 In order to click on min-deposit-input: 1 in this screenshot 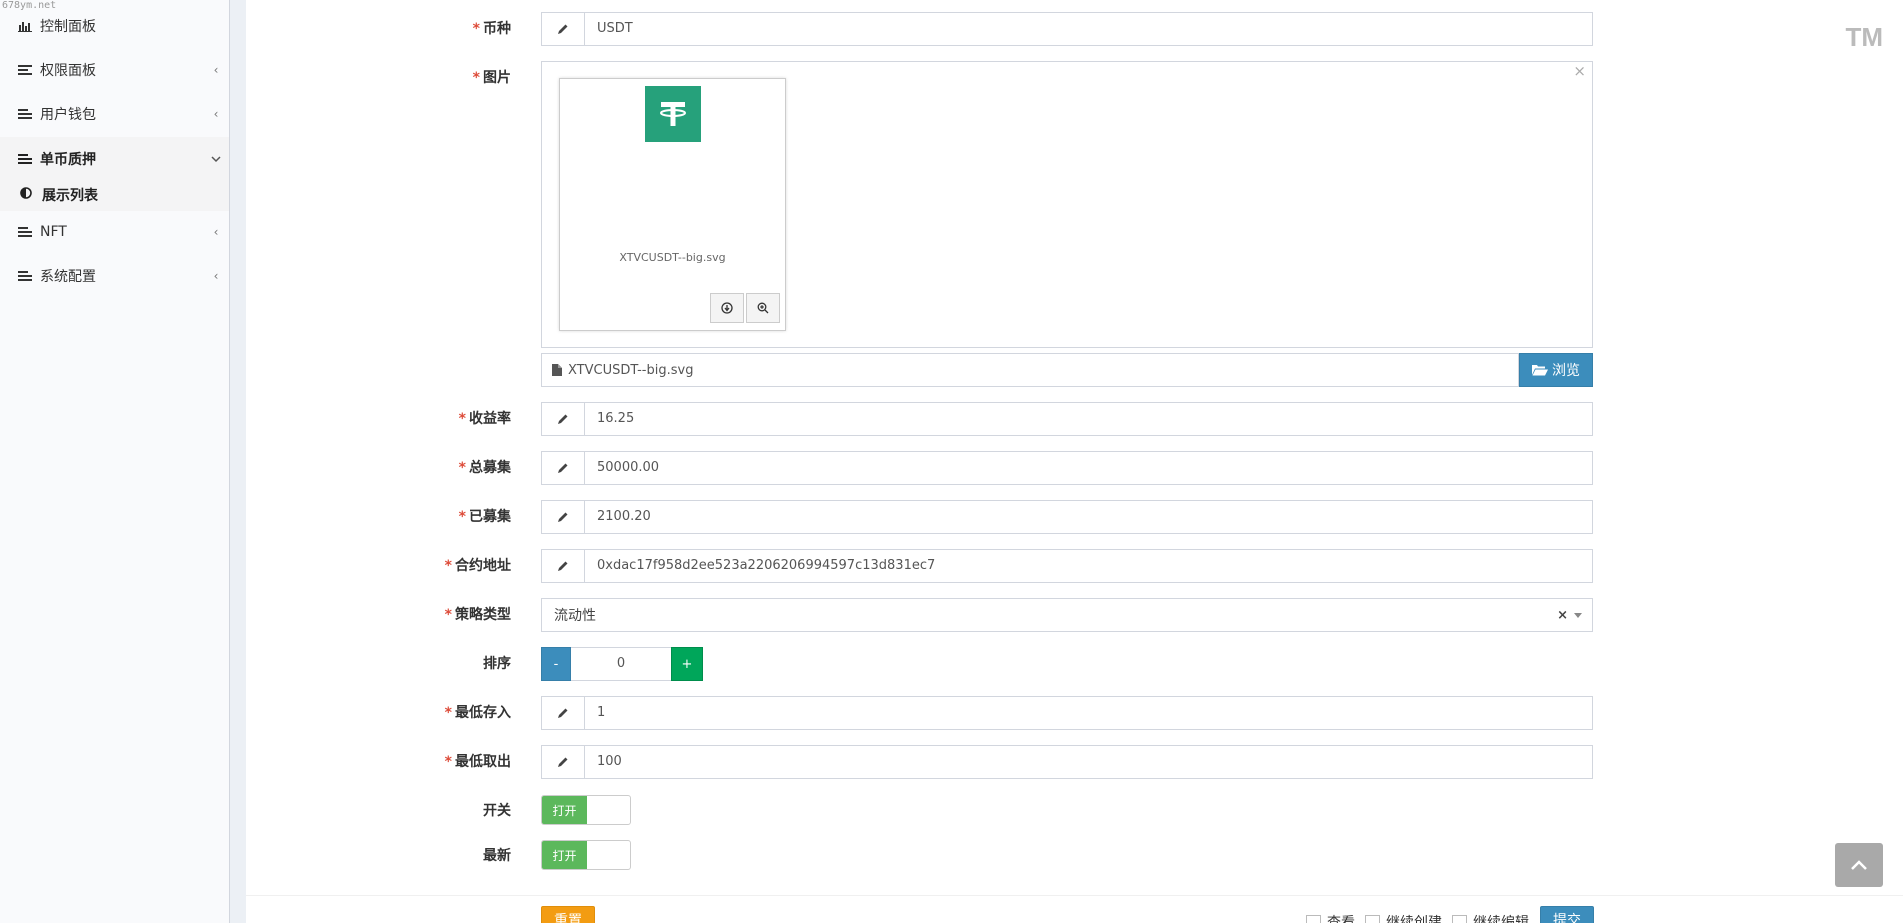, I will do `click(1067, 713)`.